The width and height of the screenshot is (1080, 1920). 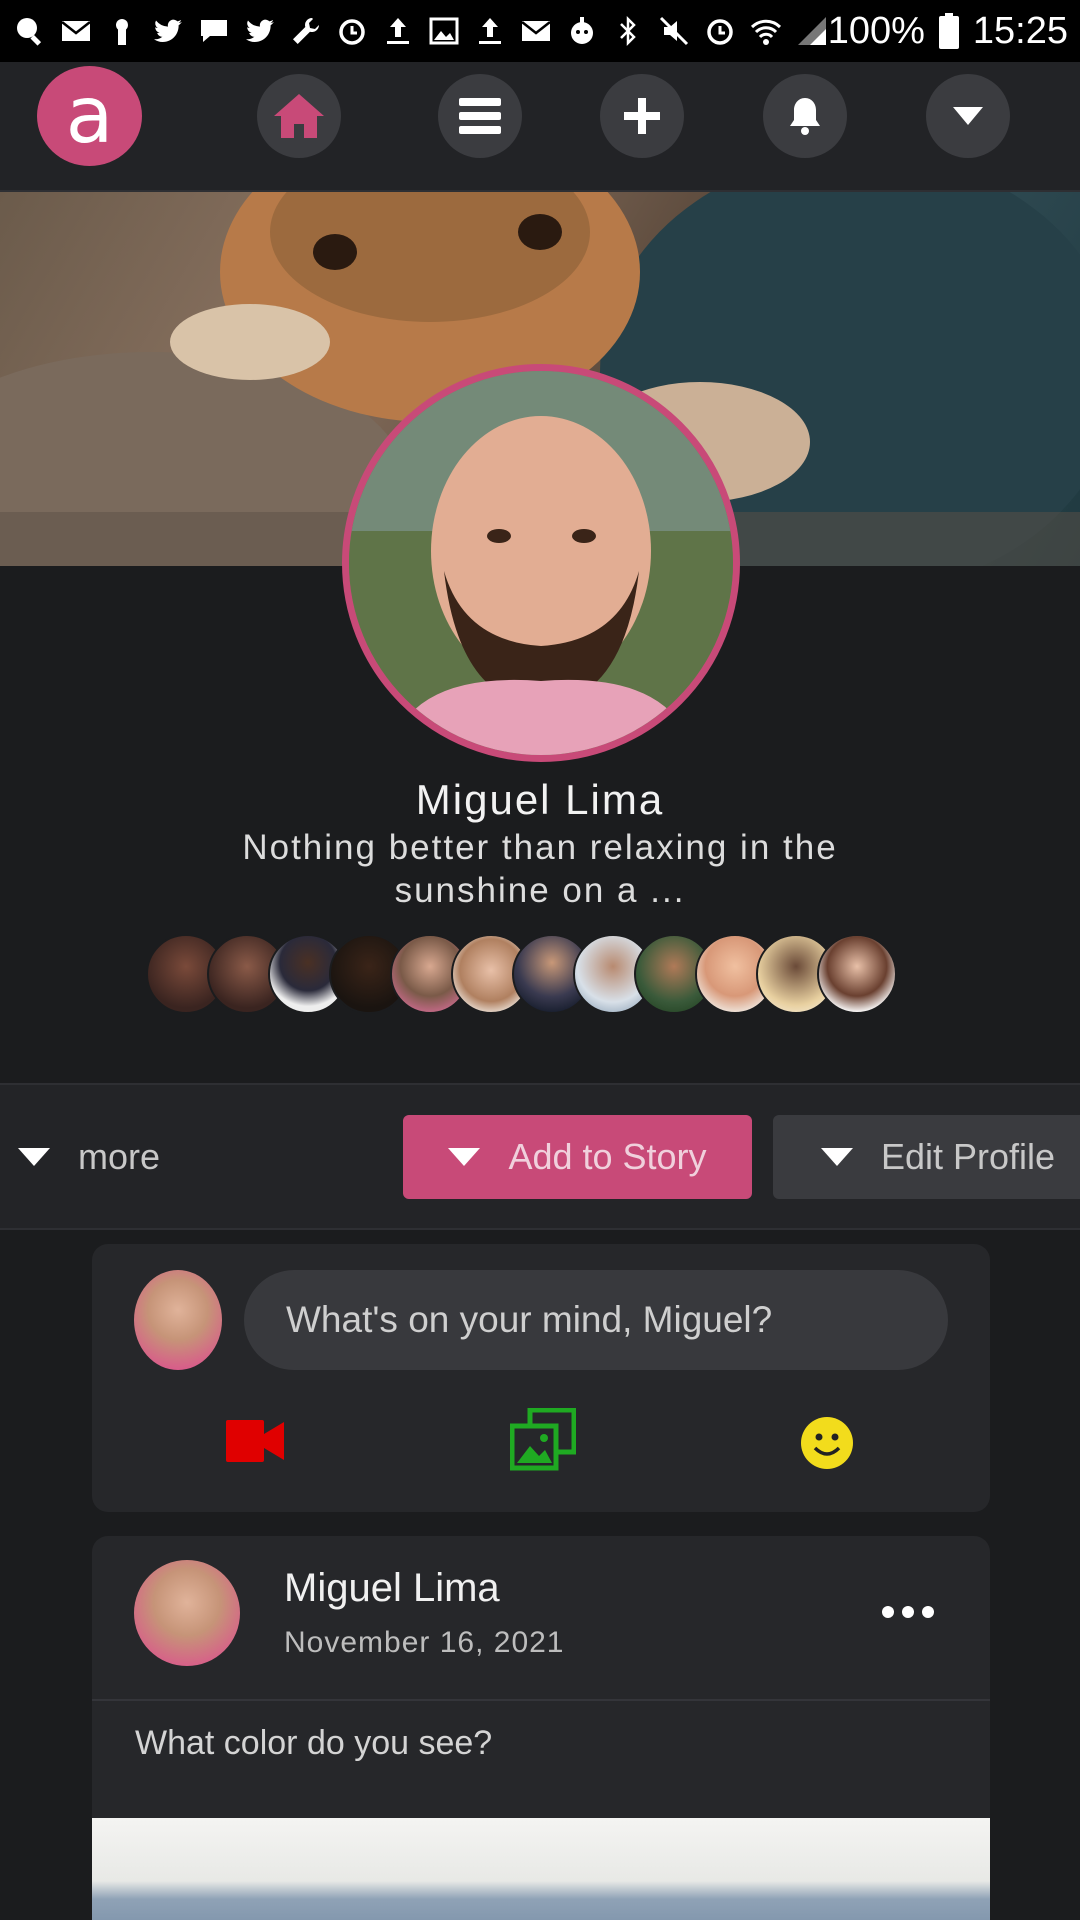 What do you see at coordinates (314, 1743) in the screenshot?
I see `post-text: What color do you see?` at bounding box center [314, 1743].